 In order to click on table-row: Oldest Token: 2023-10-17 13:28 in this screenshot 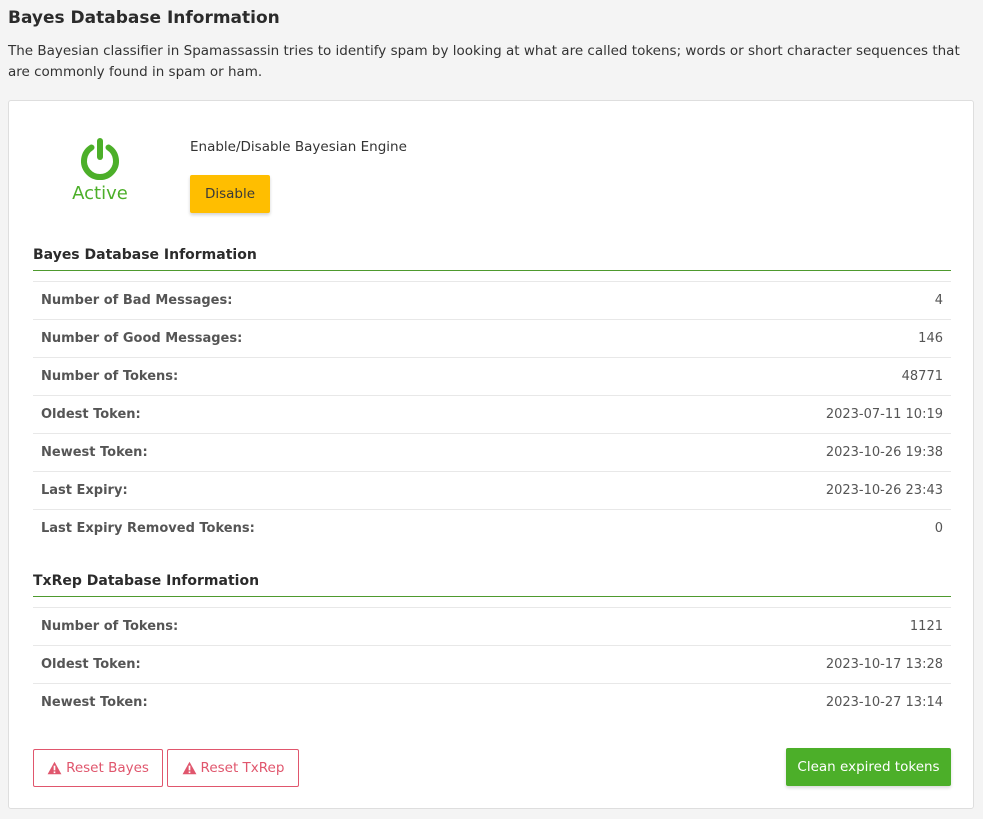, I will do `click(492, 664)`.